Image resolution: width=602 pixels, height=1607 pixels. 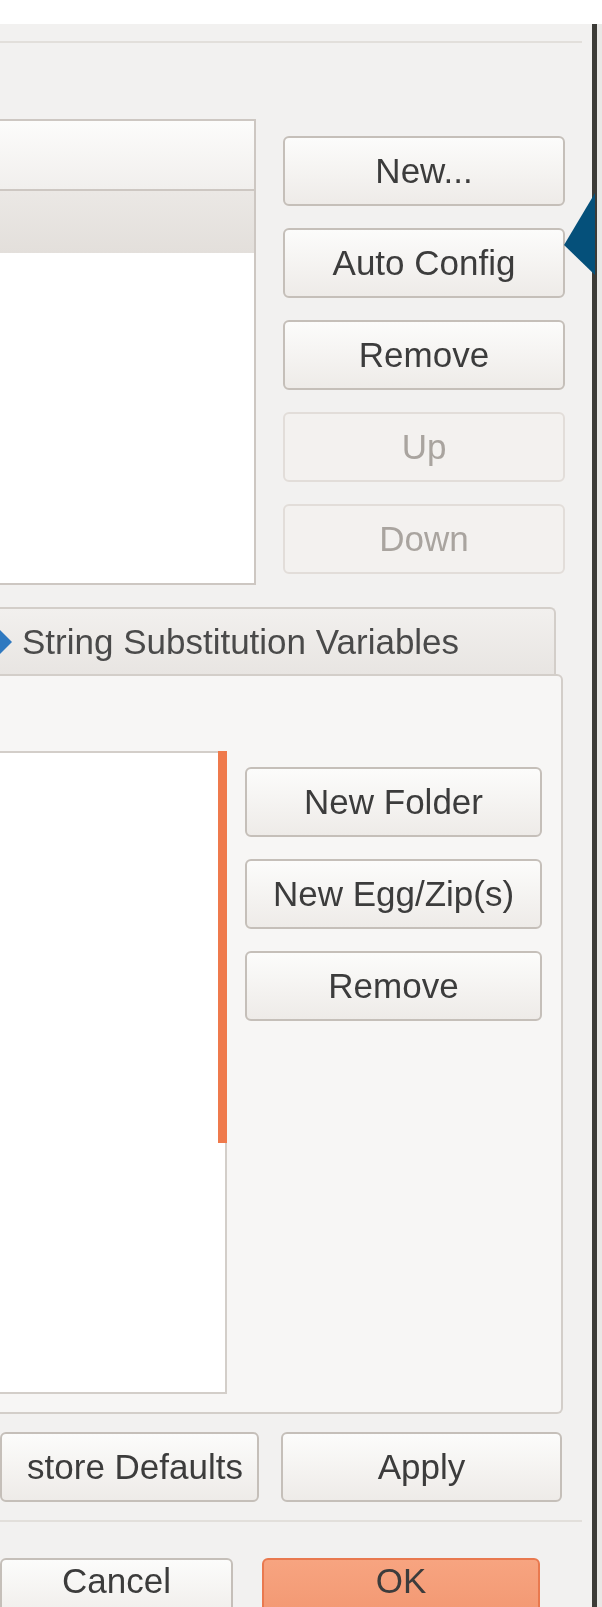 I want to click on table-row, so click(x=127, y=222).